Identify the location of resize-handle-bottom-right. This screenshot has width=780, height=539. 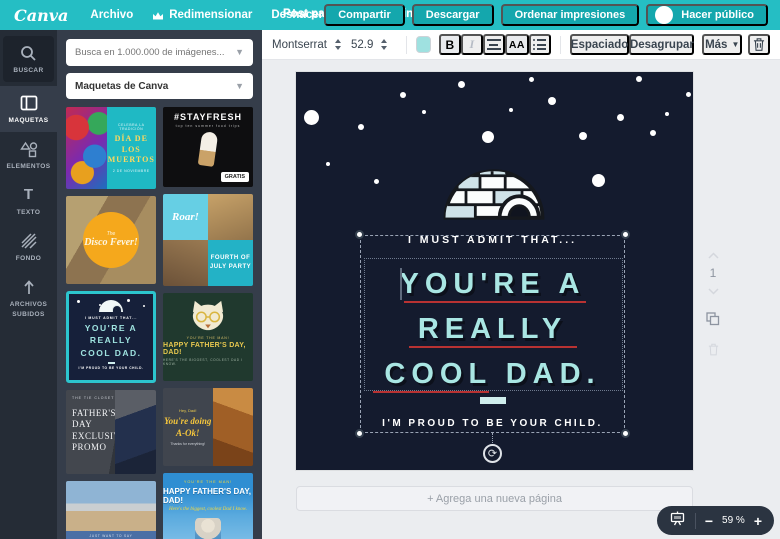
(625, 433).